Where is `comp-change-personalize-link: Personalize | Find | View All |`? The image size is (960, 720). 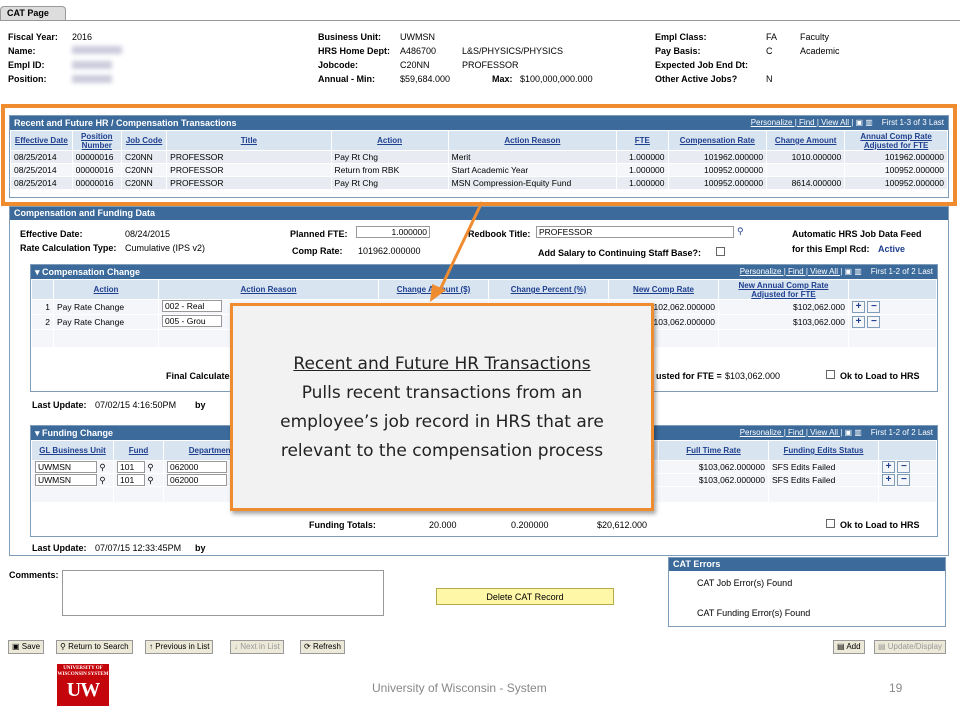
comp-change-personalize-link: Personalize | Find | View All | is located at coordinates (791, 271).